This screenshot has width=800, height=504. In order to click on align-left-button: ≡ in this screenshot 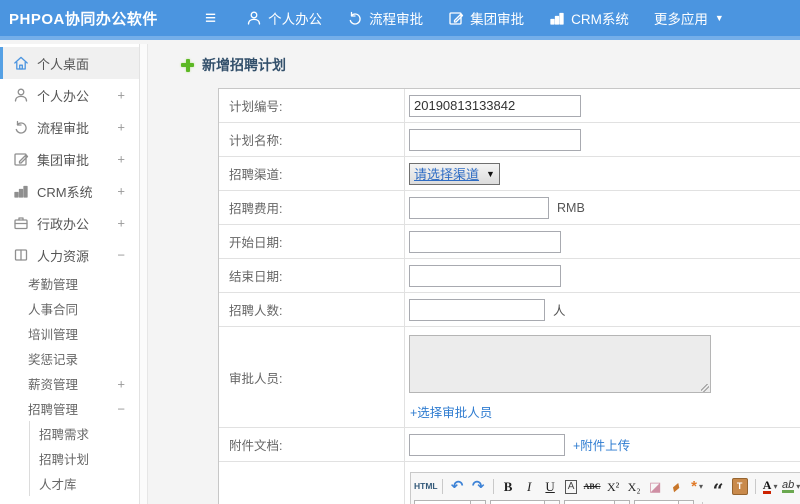, I will do `click(716, 502)`.